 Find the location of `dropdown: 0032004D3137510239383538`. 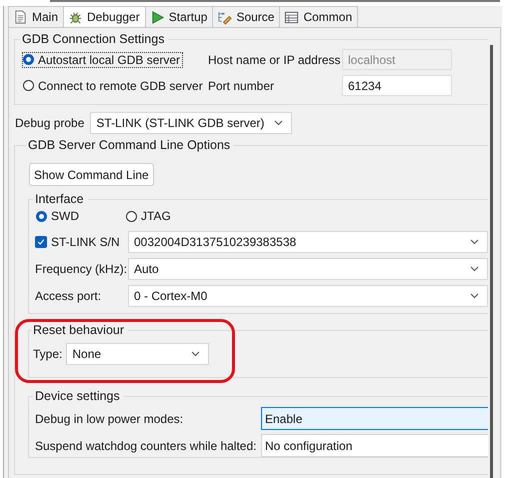

dropdown: 0032004D3137510239383538 is located at coordinates (308, 242).